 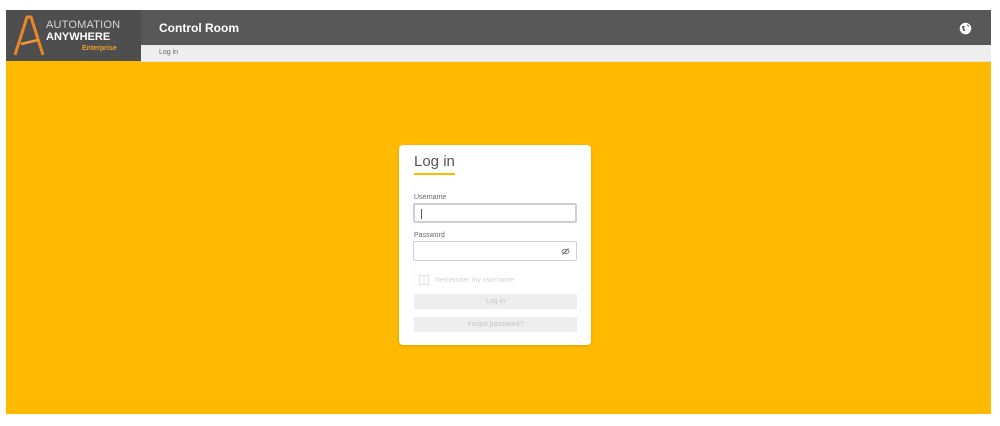 What do you see at coordinates (566, 53) in the screenshot?
I see `breadcrumb-bar: Log in` at bounding box center [566, 53].